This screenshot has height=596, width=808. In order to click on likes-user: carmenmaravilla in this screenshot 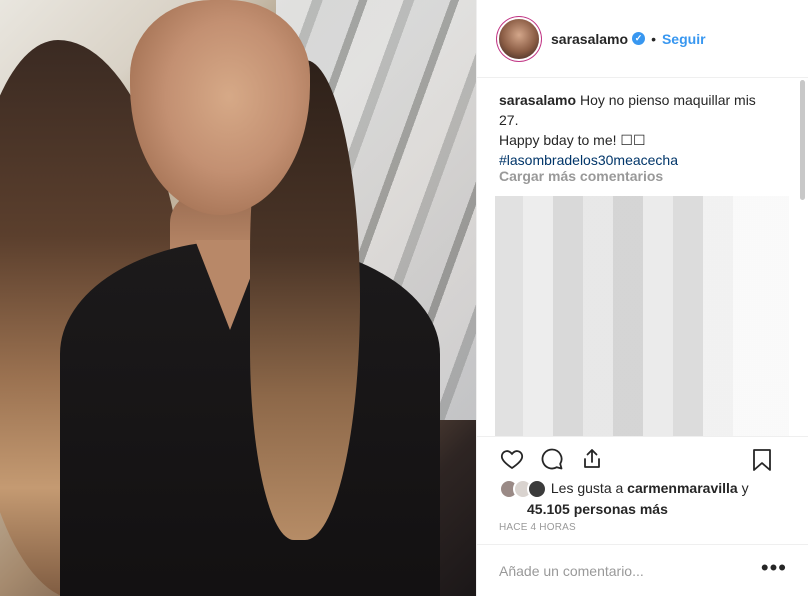, I will do `click(682, 488)`.